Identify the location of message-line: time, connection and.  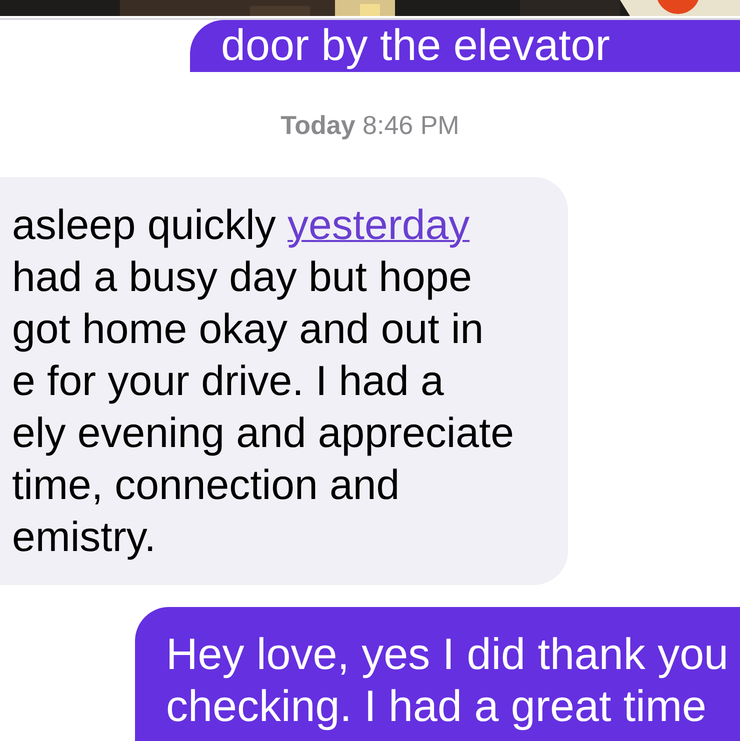
(206, 485).